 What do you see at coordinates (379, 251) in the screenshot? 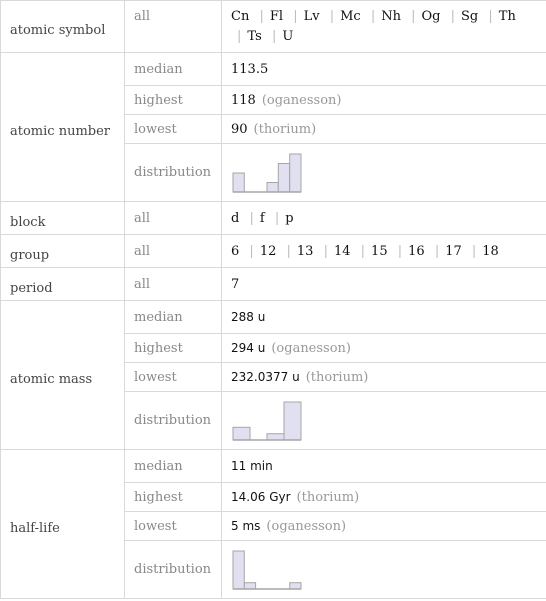
I see `list-item: 15` at bounding box center [379, 251].